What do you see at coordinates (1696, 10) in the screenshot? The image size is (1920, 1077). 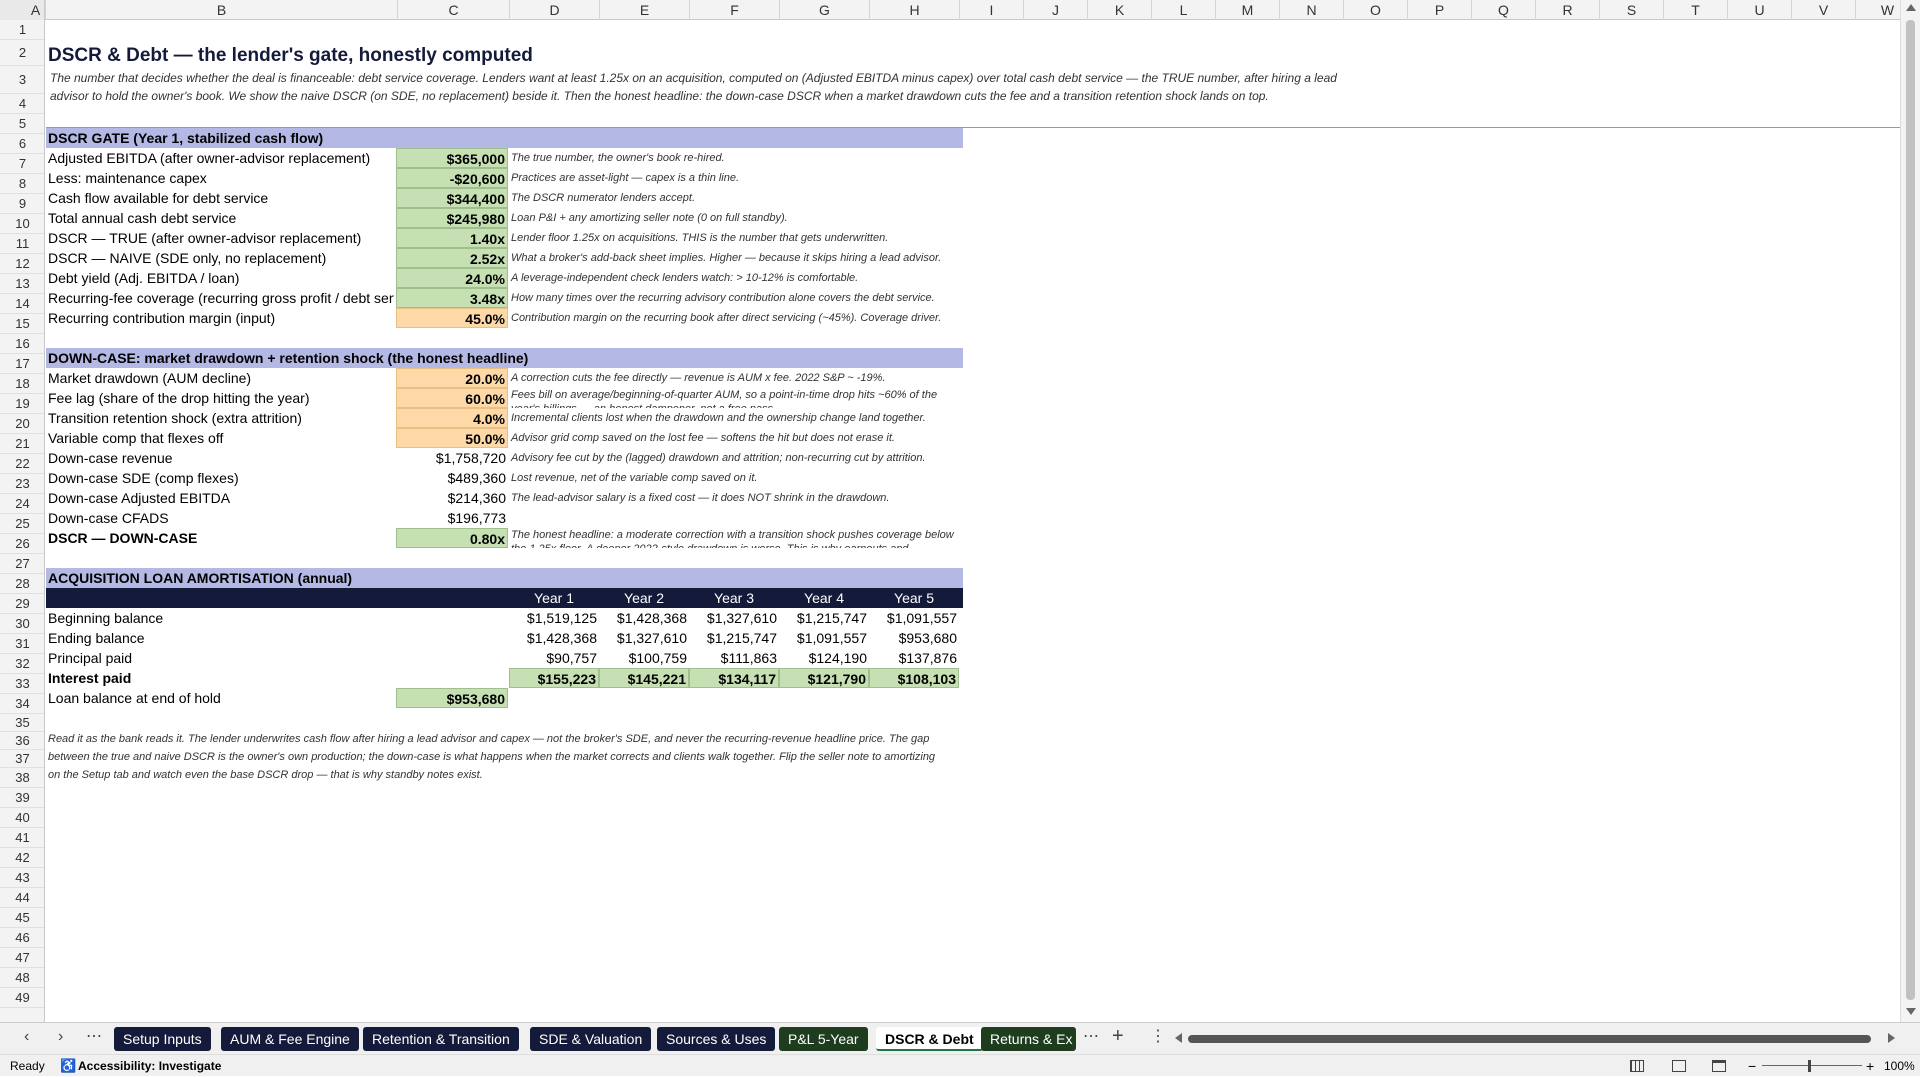 I see `column-header-t: T` at bounding box center [1696, 10].